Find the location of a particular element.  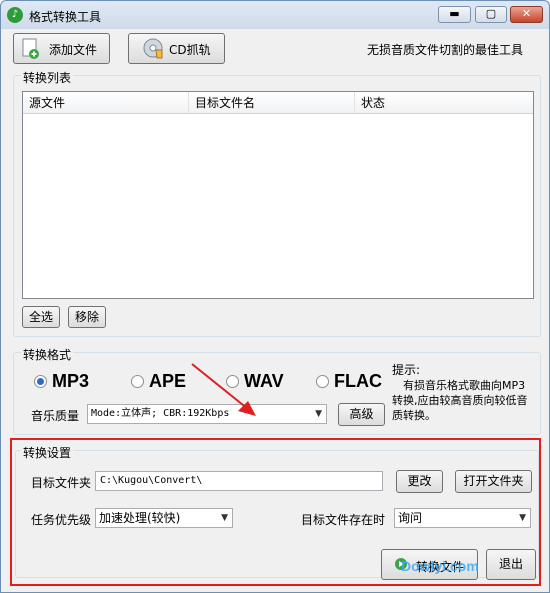

add-file-button: 添加文件 is located at coordinates (61, 48).